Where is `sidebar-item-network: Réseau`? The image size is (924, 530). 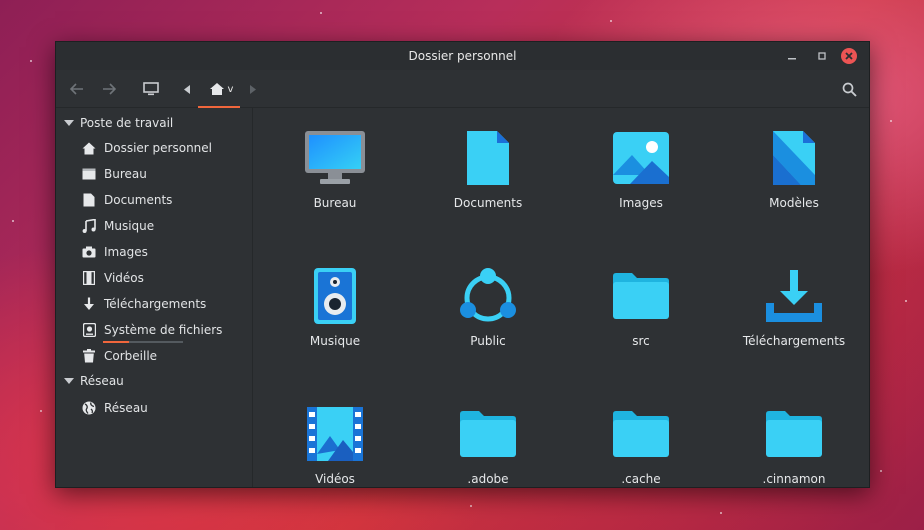
sidebar-item-network: Réseau is located at coordinates (115, 408).